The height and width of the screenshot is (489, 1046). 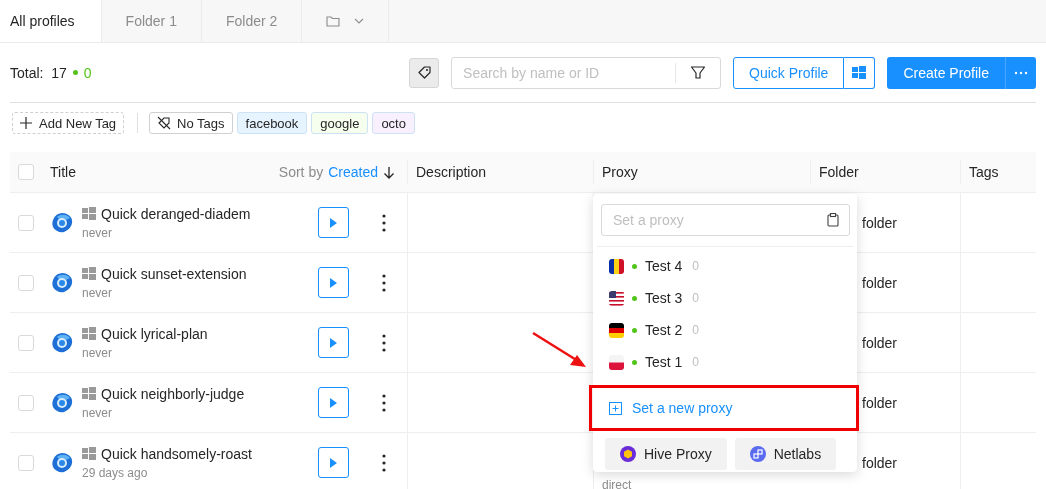 I want to click on proxy-type-text: direct, so click(x=617, y=483).